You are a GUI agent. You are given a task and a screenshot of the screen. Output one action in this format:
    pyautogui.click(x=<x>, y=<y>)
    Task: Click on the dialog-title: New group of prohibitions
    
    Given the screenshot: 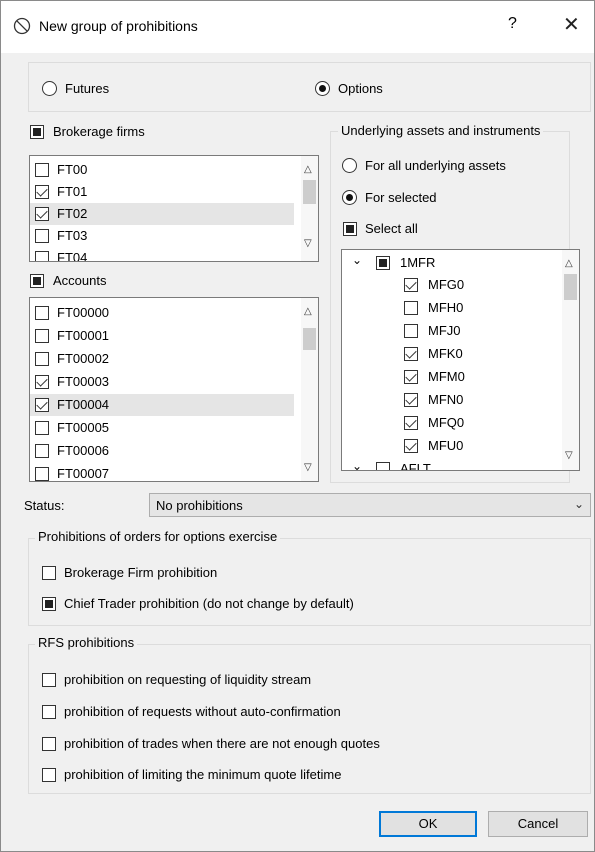 What is the action you would take?
    pyautogui.click(x=118, y=26)
    